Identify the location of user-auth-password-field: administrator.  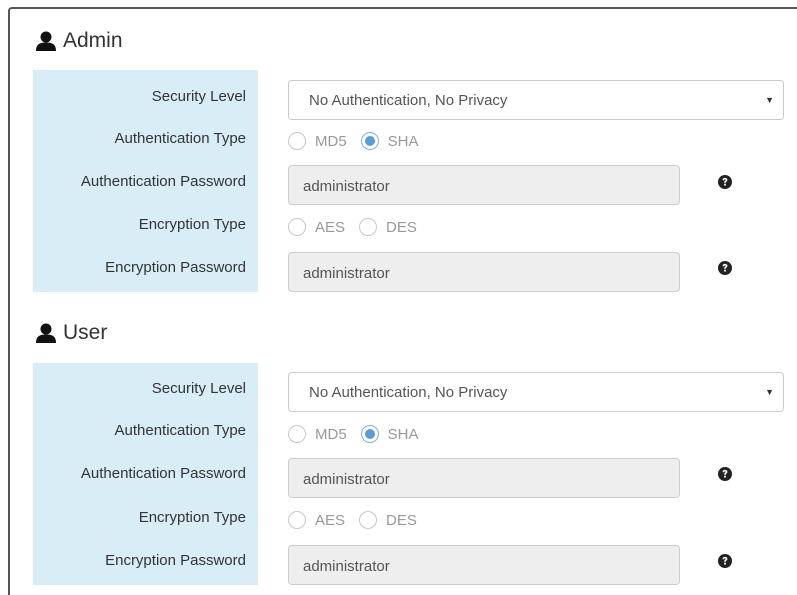
(484, 478).